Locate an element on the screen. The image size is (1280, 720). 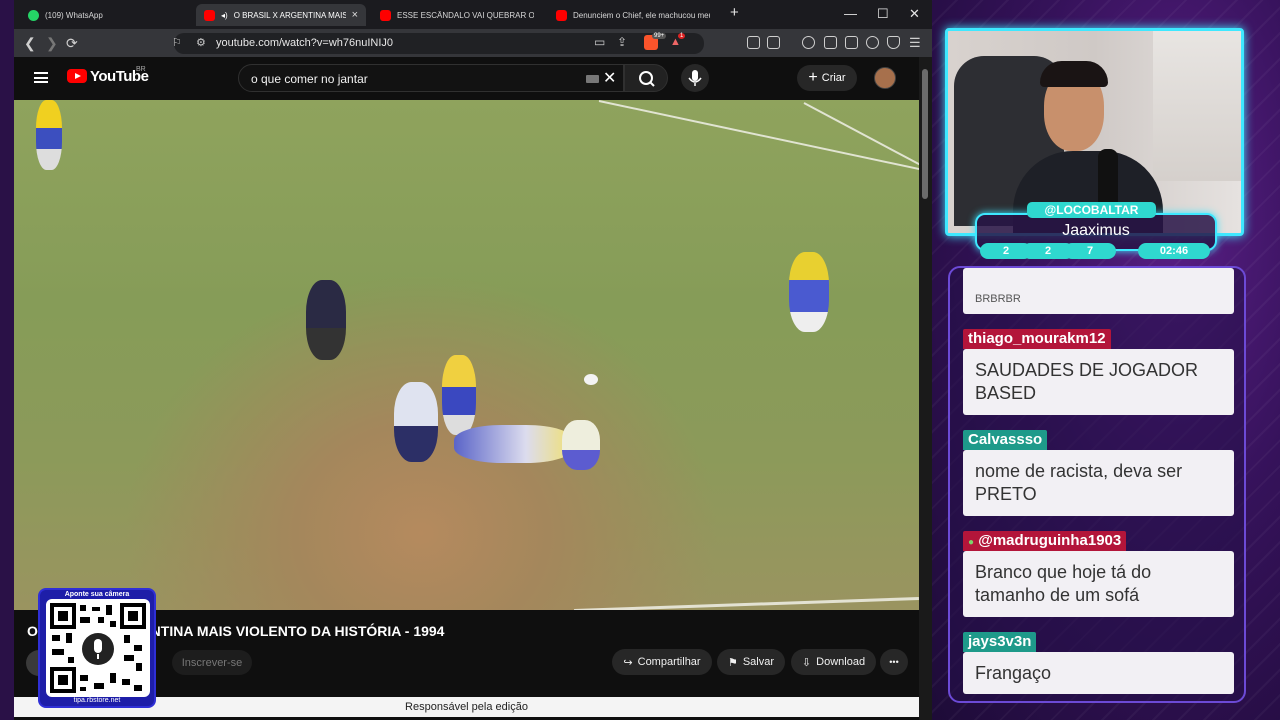
menu-icon: ☰ is located at coordinates (915, 43).